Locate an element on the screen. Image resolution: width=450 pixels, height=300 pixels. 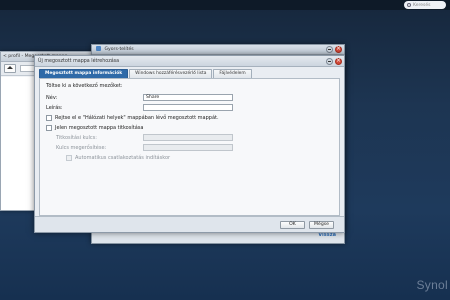
encryption-key-label: Titkosítási kulcs: is located at coordinates (76, 138).